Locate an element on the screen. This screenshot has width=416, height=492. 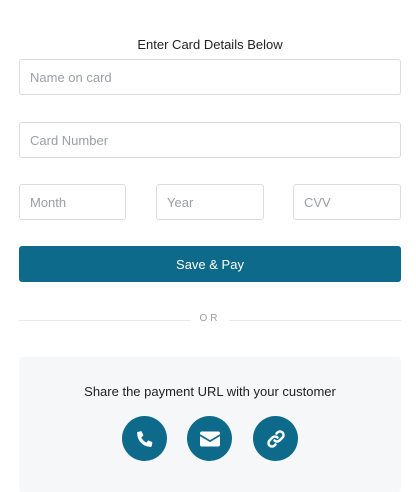
or-label: OR is located at coordinates (210, 318).